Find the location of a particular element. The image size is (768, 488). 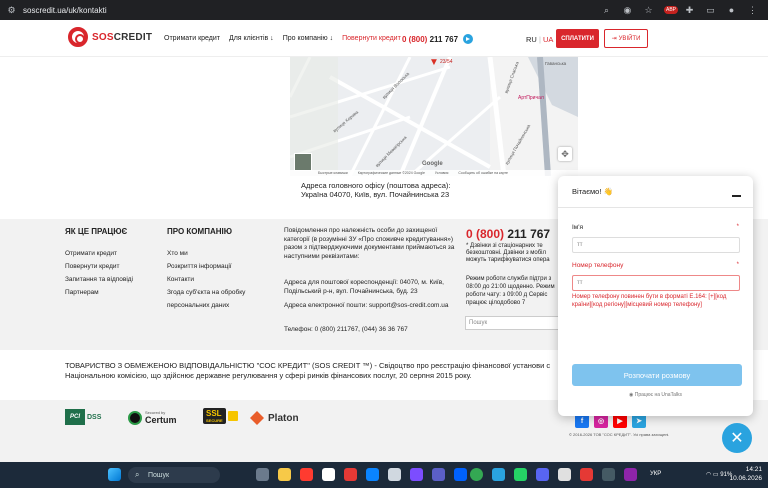

footer-link: Розкриття інформації is located at coordinates (199, 266).